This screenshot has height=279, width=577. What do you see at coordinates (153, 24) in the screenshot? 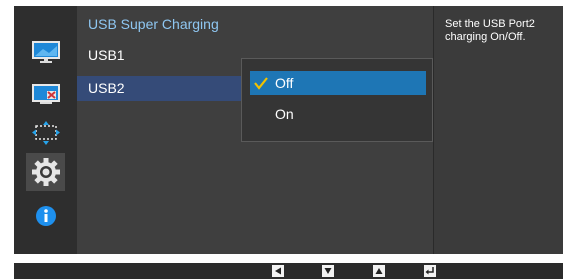
I see `menu-title: USB Super Charging` at bounding box center [153, 24].